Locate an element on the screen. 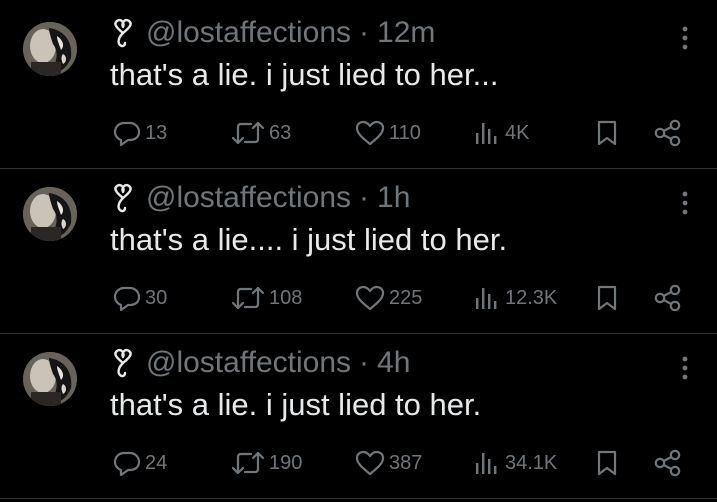 Image resolution: width=717 pixels, height=502 pixels. tweet-actions: 13 63 110 4K is located at coordinates (358, 133).